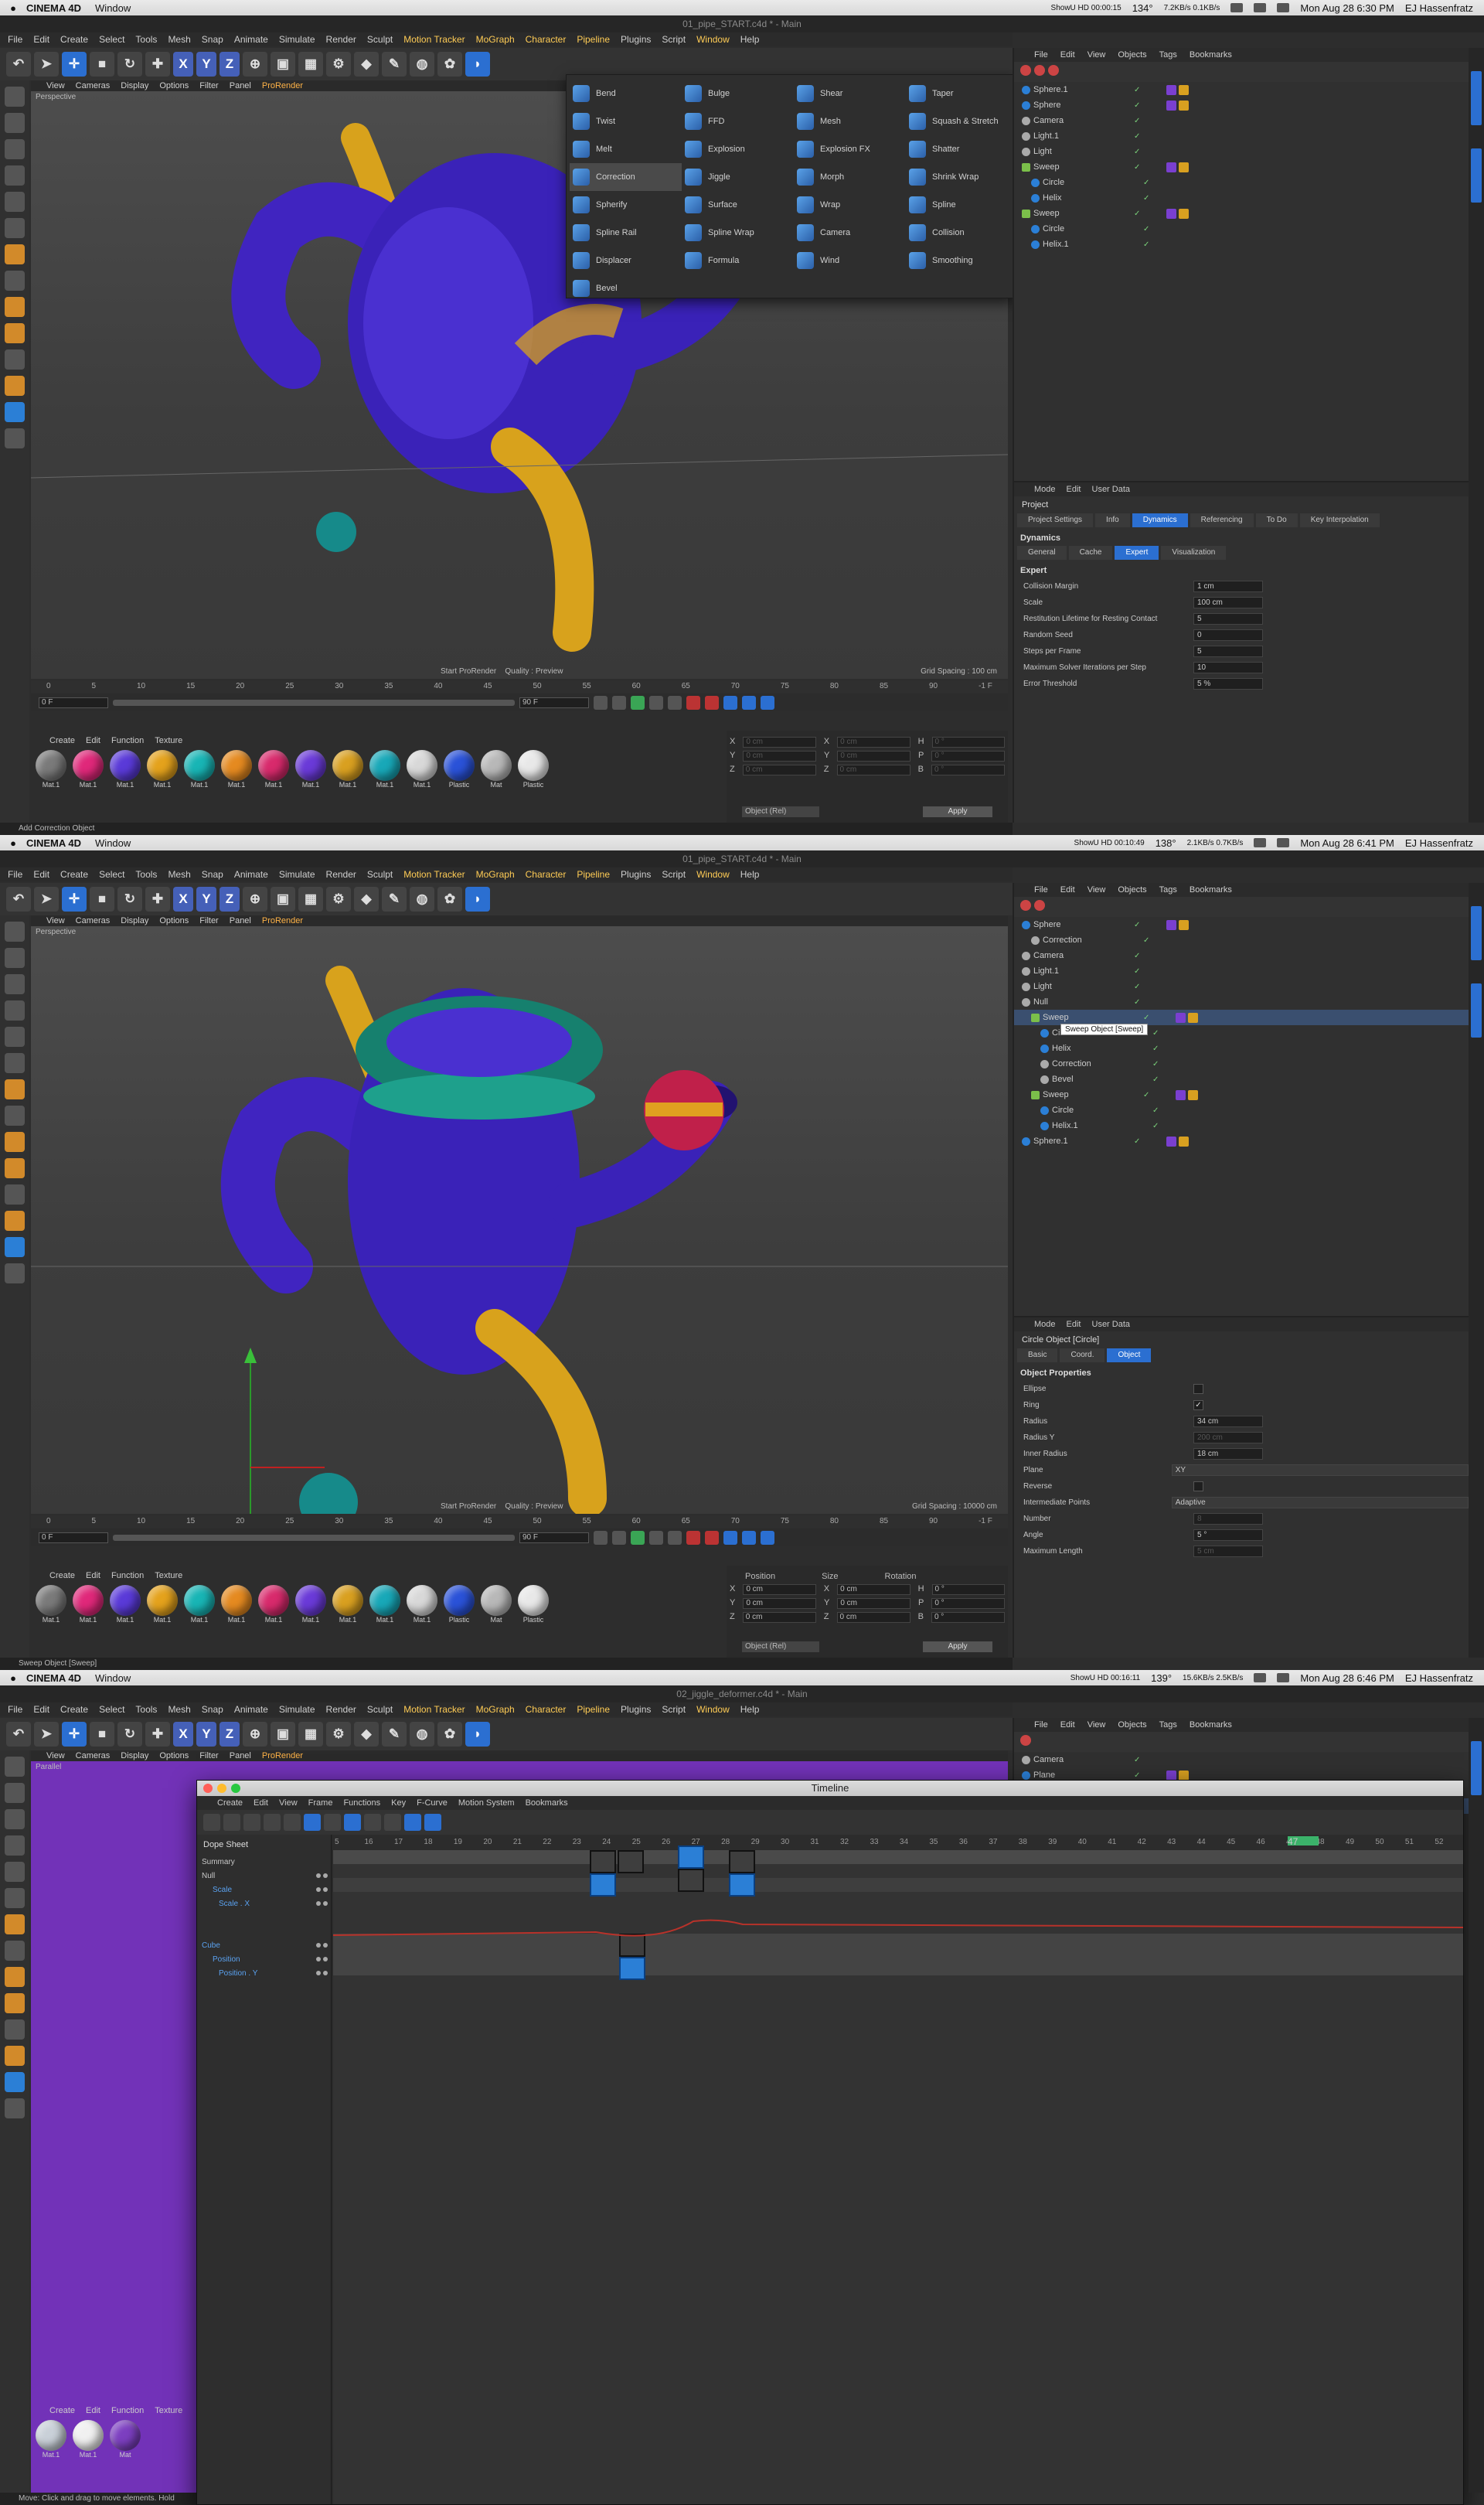 This screenshot has width=1484, height=2505. I want to click on am-user-data: User Data, so click(1111, 489).